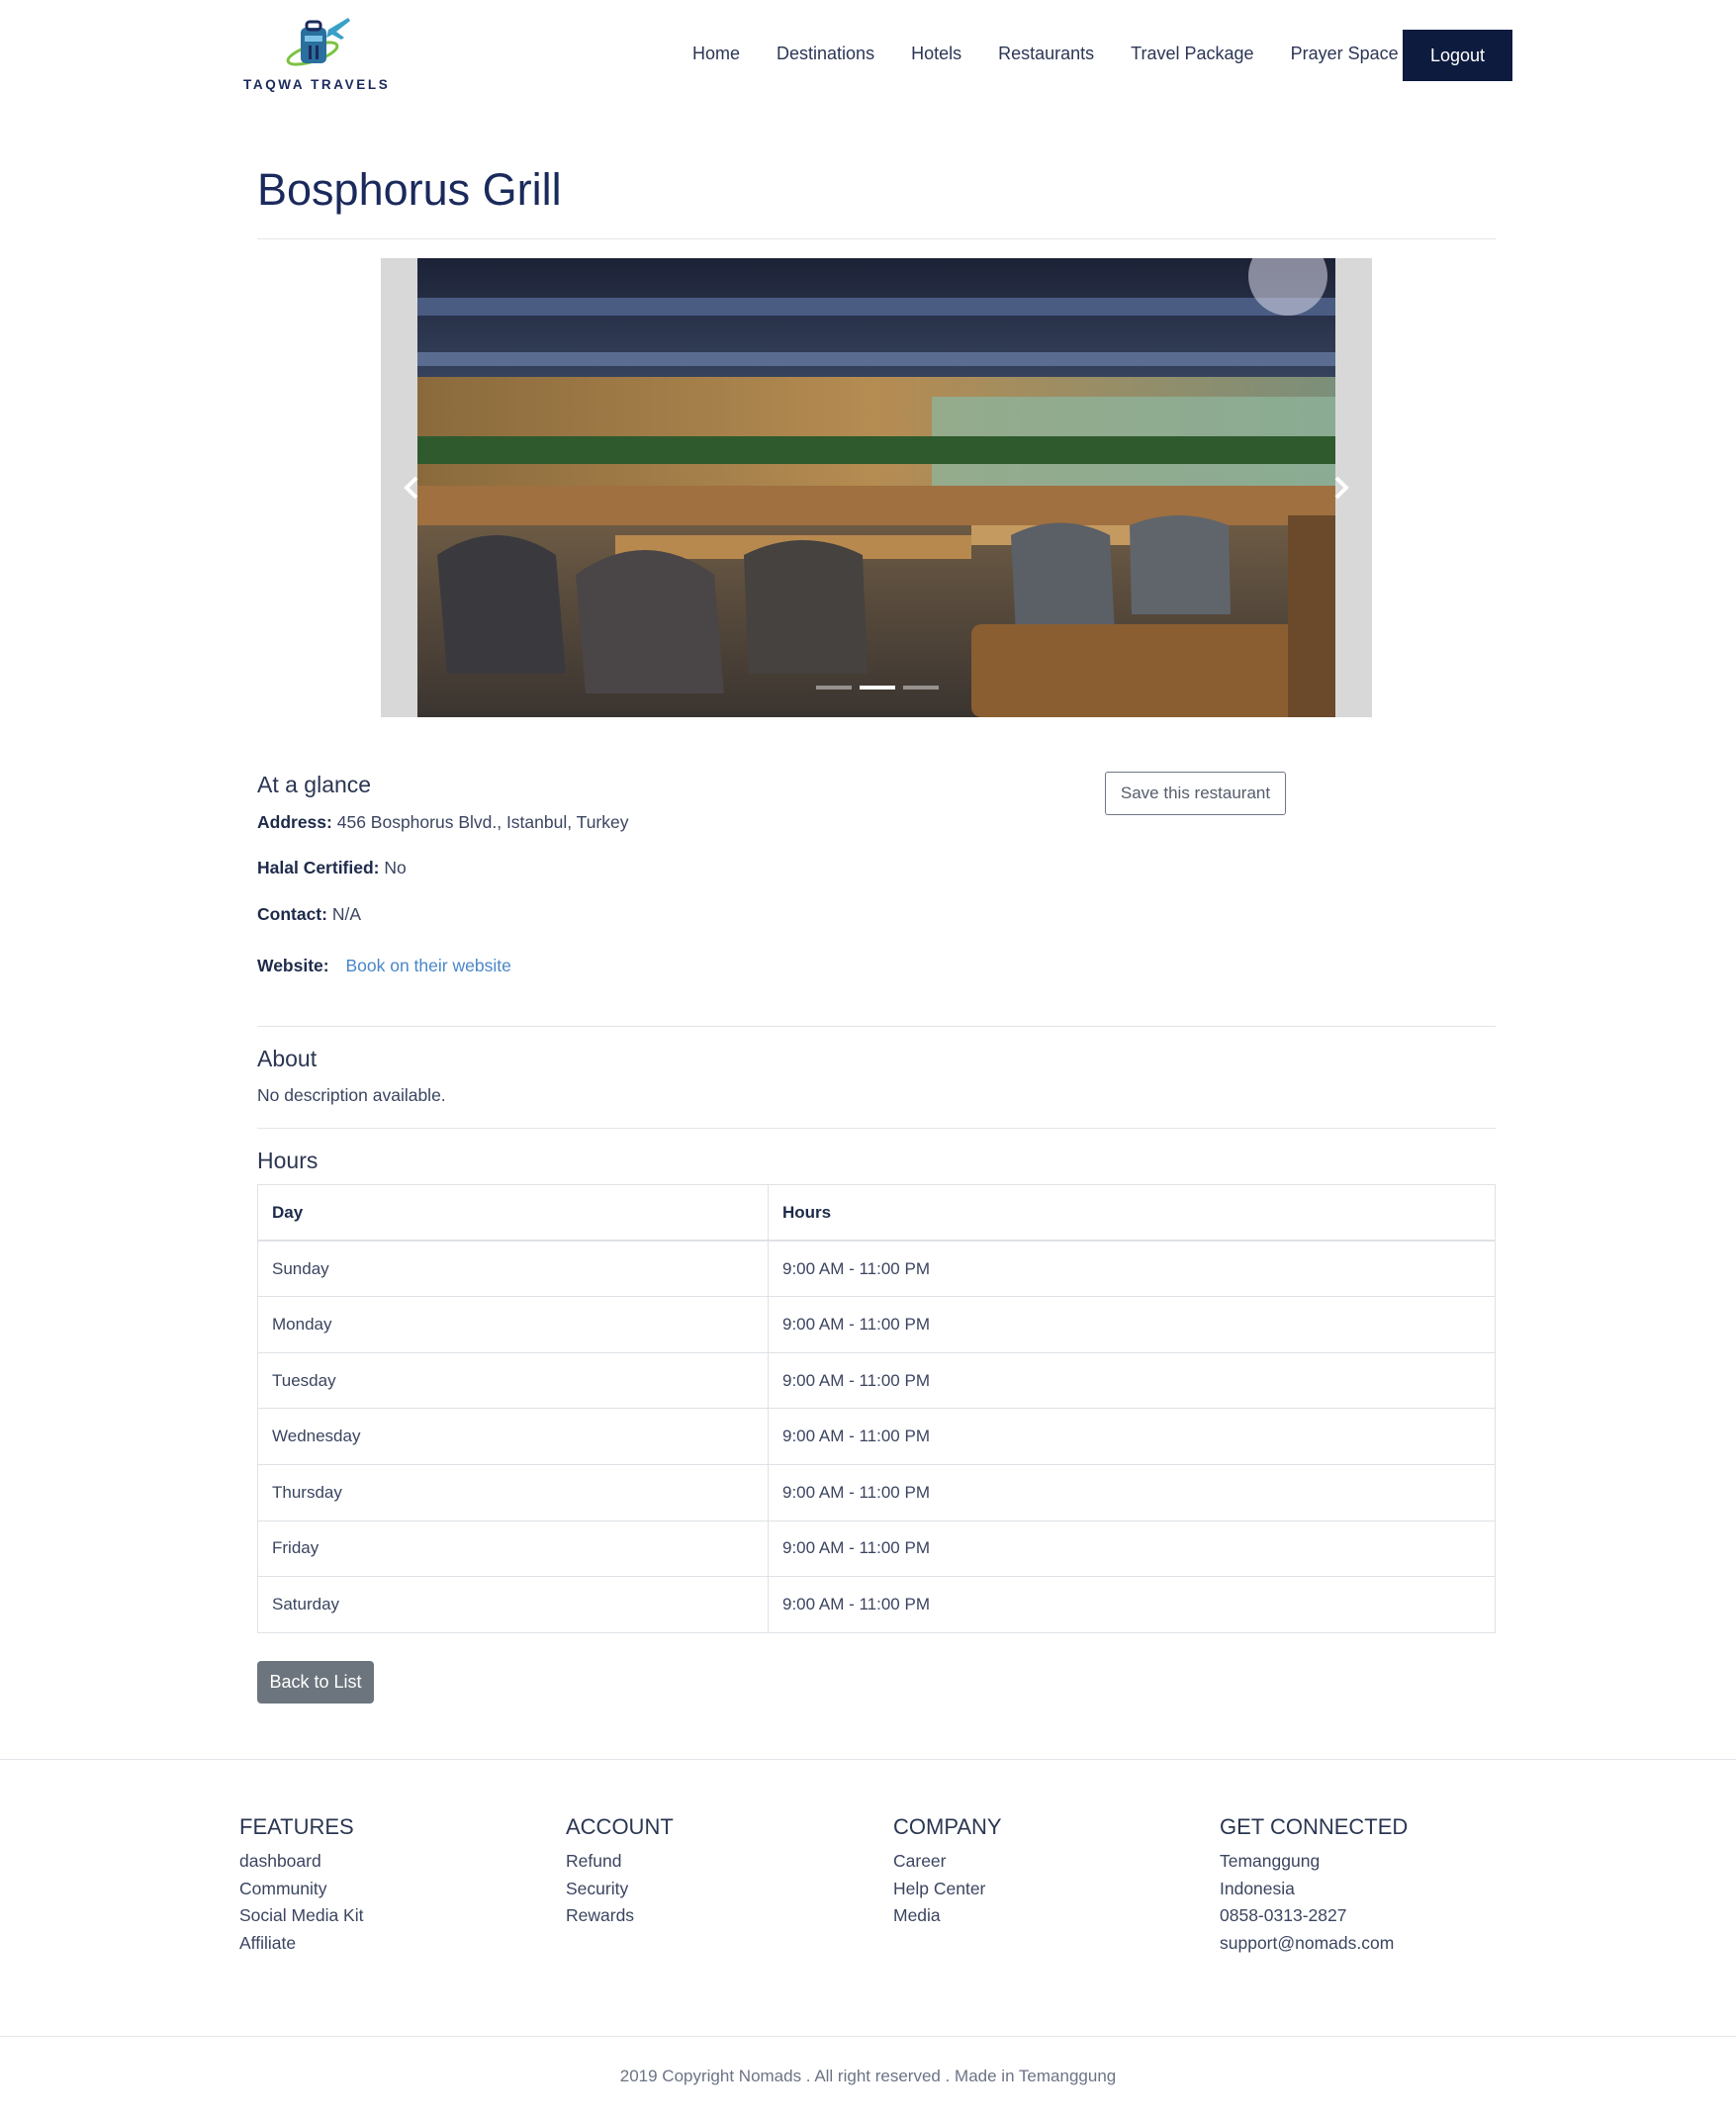 The width and height of the screenshot is (1736, 2119). I want to click on footer-link-social-media-kit: Social Media Kit, so click(301, 1916).